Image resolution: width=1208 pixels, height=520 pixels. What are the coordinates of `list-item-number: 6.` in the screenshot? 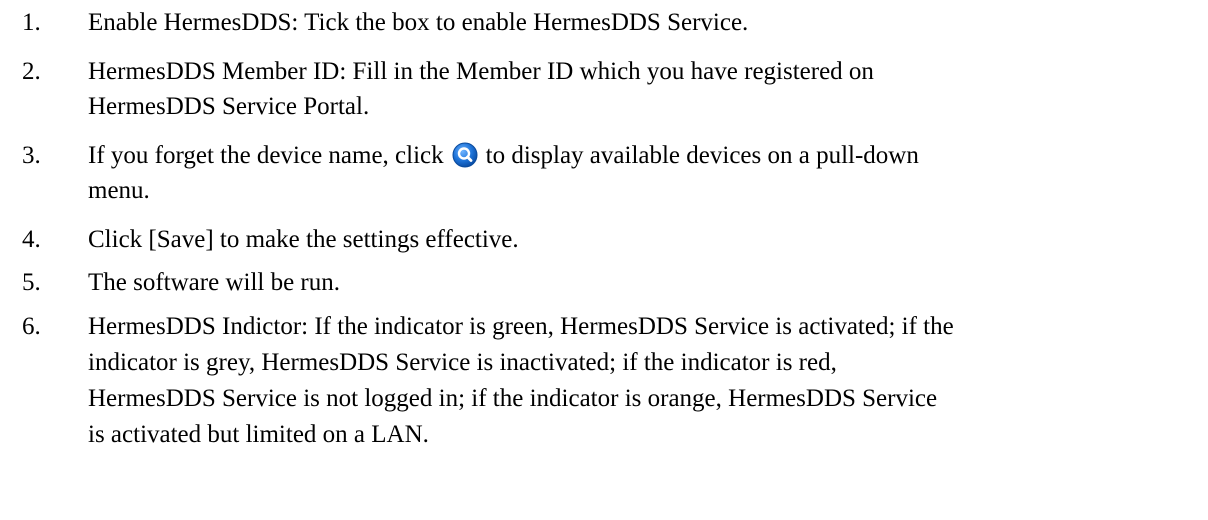 It's located at (31, 326).